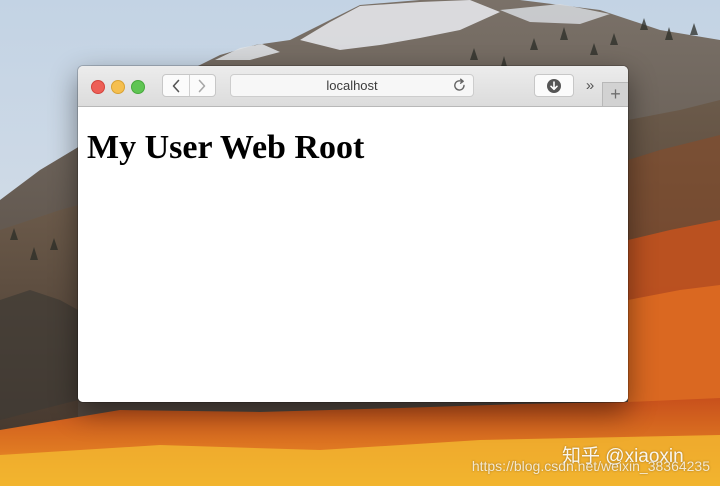 Image resolution: width=720 pixels, height=486 pixels. Describe the element at coordinates (226, 147) in the screenshot. I see `page-heading: My User Web Root` at that location.